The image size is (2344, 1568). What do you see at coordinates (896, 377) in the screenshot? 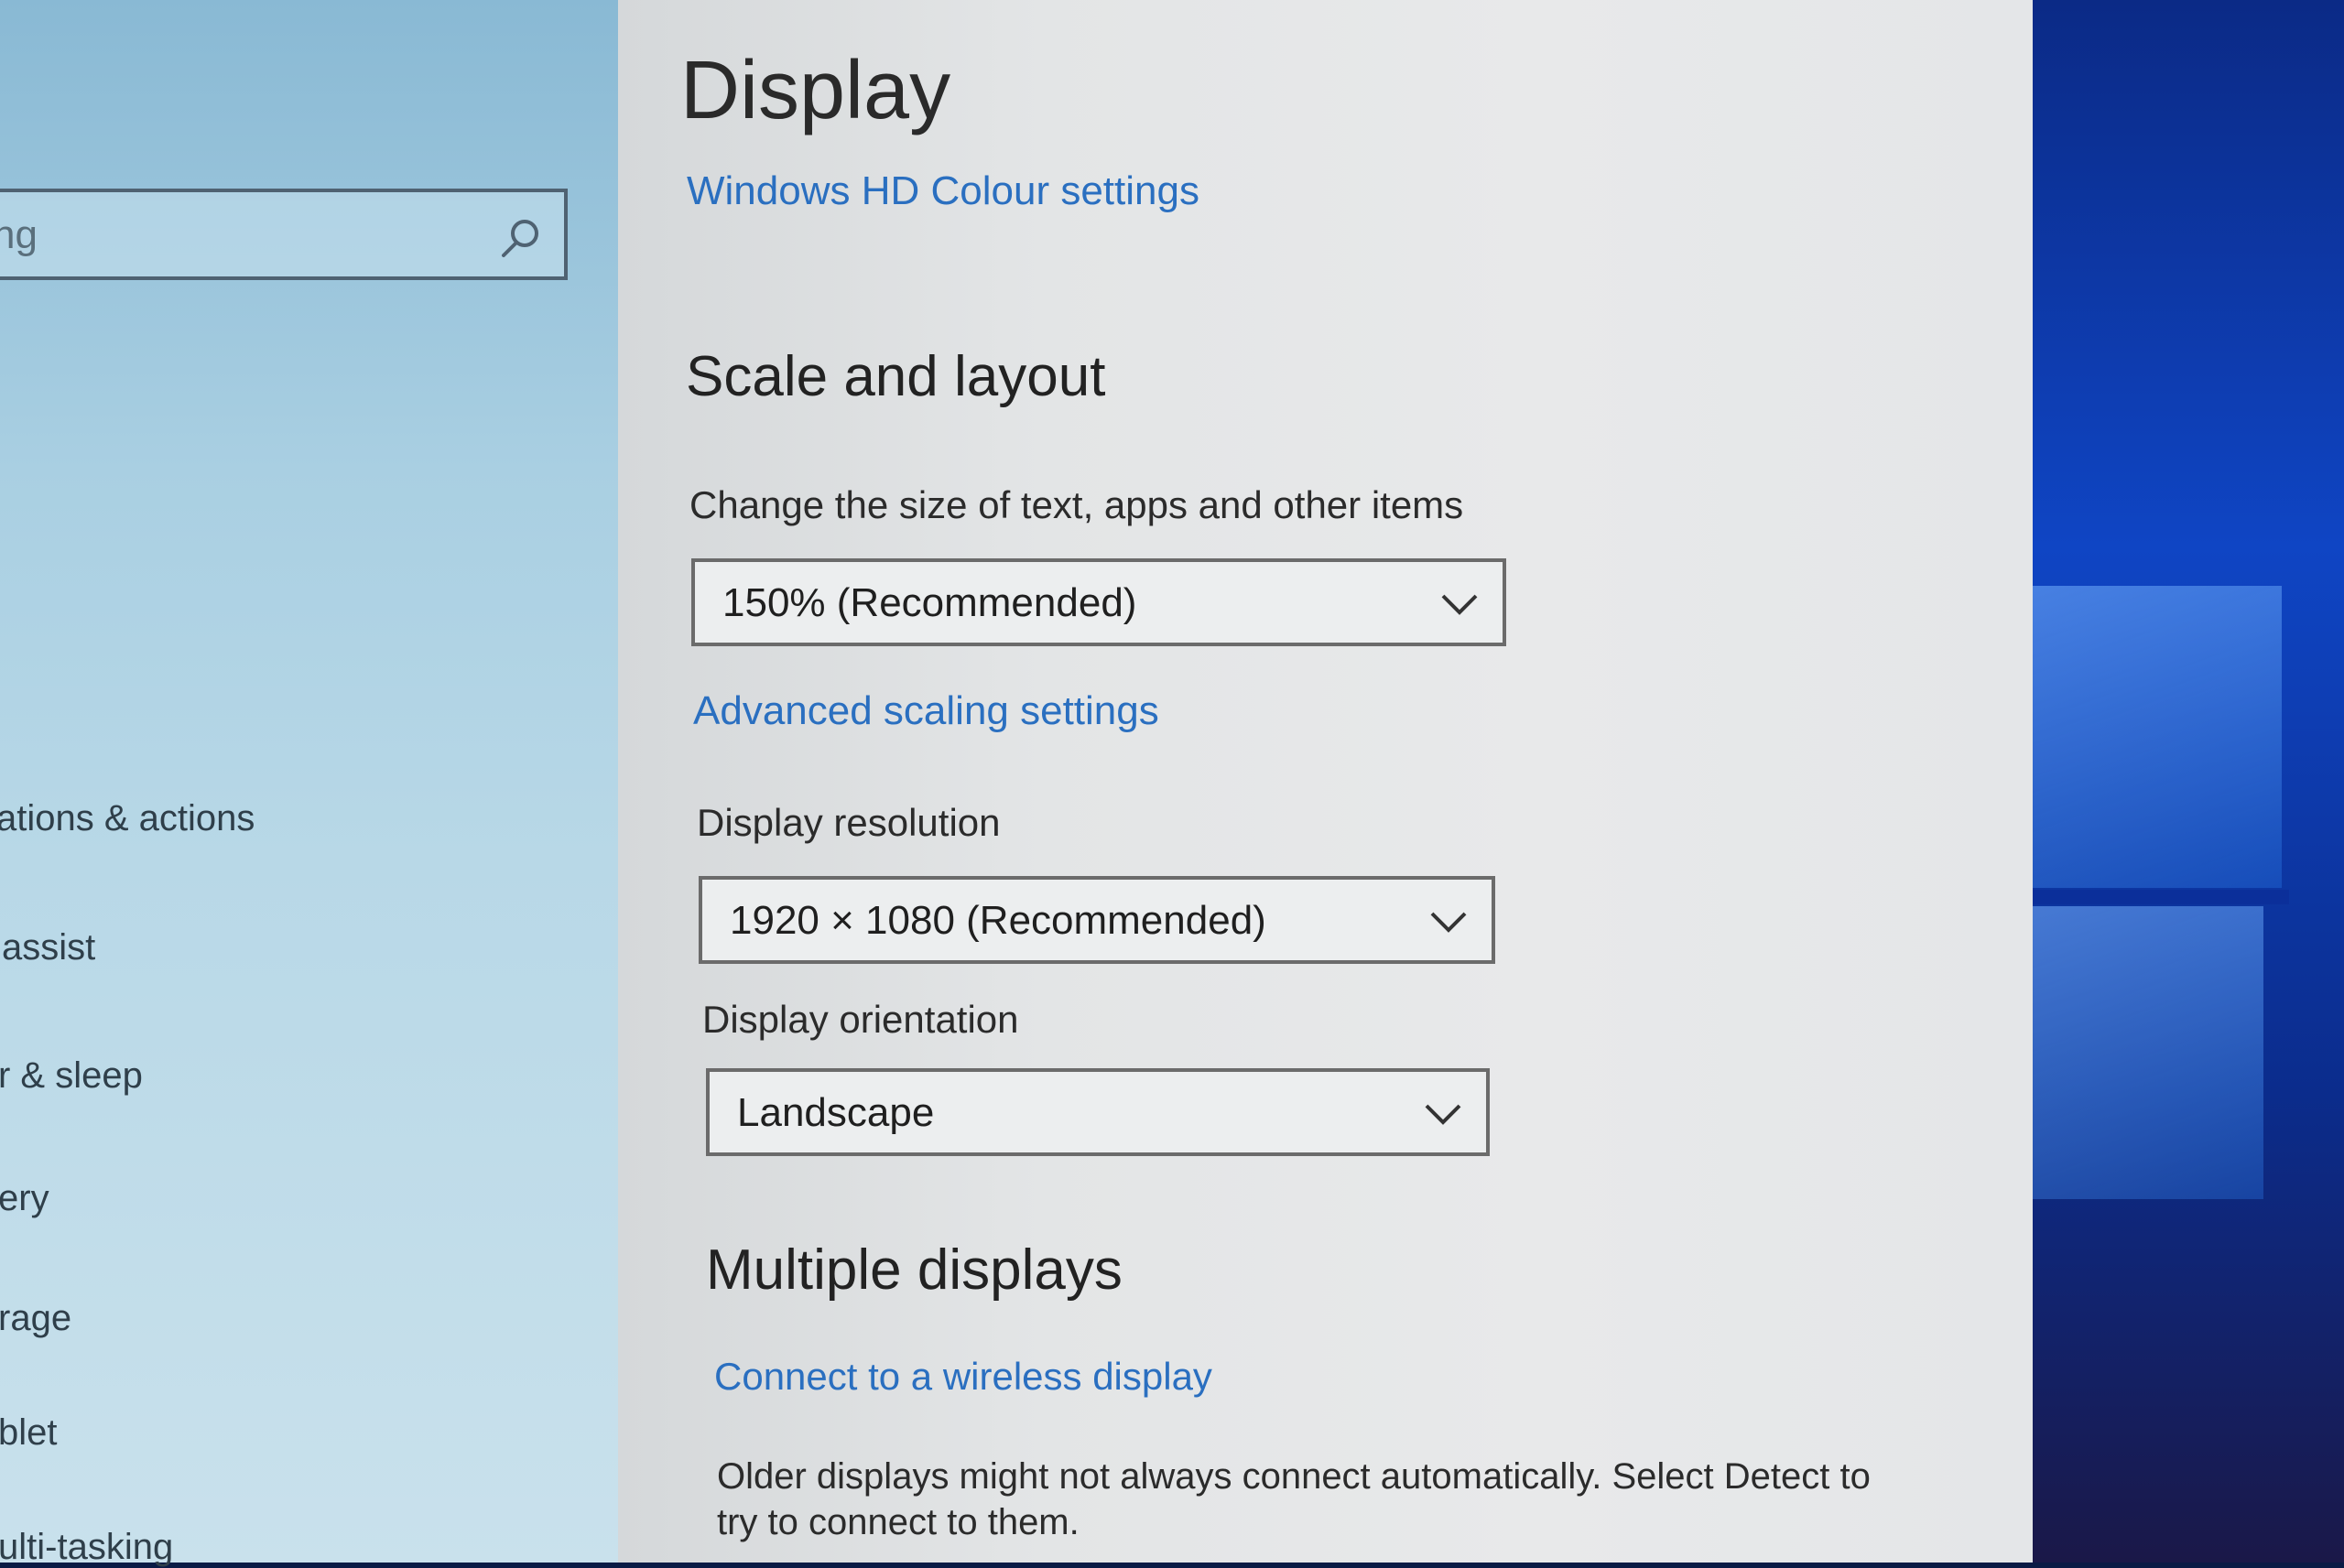
I see `scale-layout-heading: Scale and layout` at bounding box center [896, 377].